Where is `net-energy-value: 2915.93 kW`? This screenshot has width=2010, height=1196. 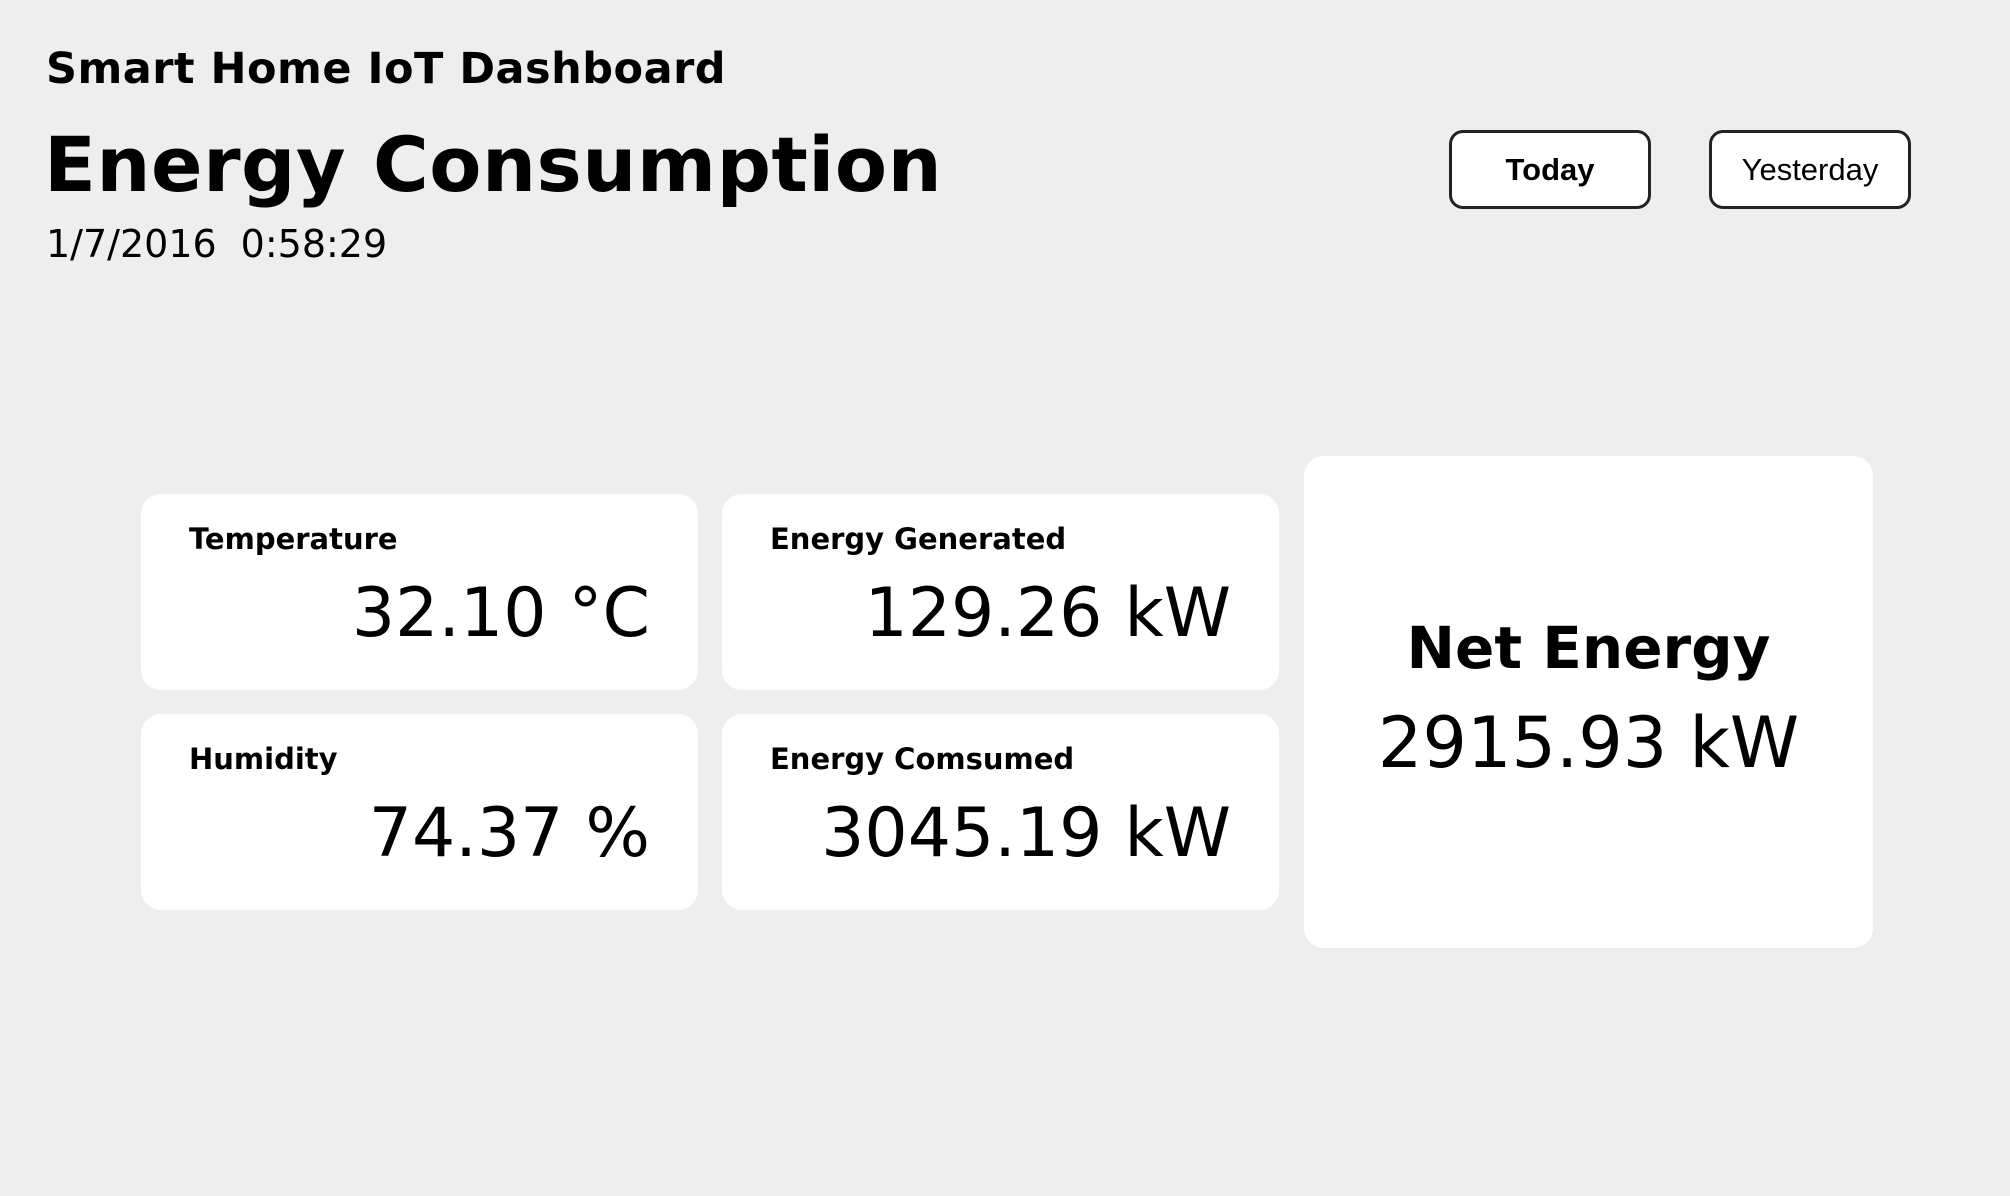 net-energy-value: 2915.93 kW is located at coordinates (1588, 743).